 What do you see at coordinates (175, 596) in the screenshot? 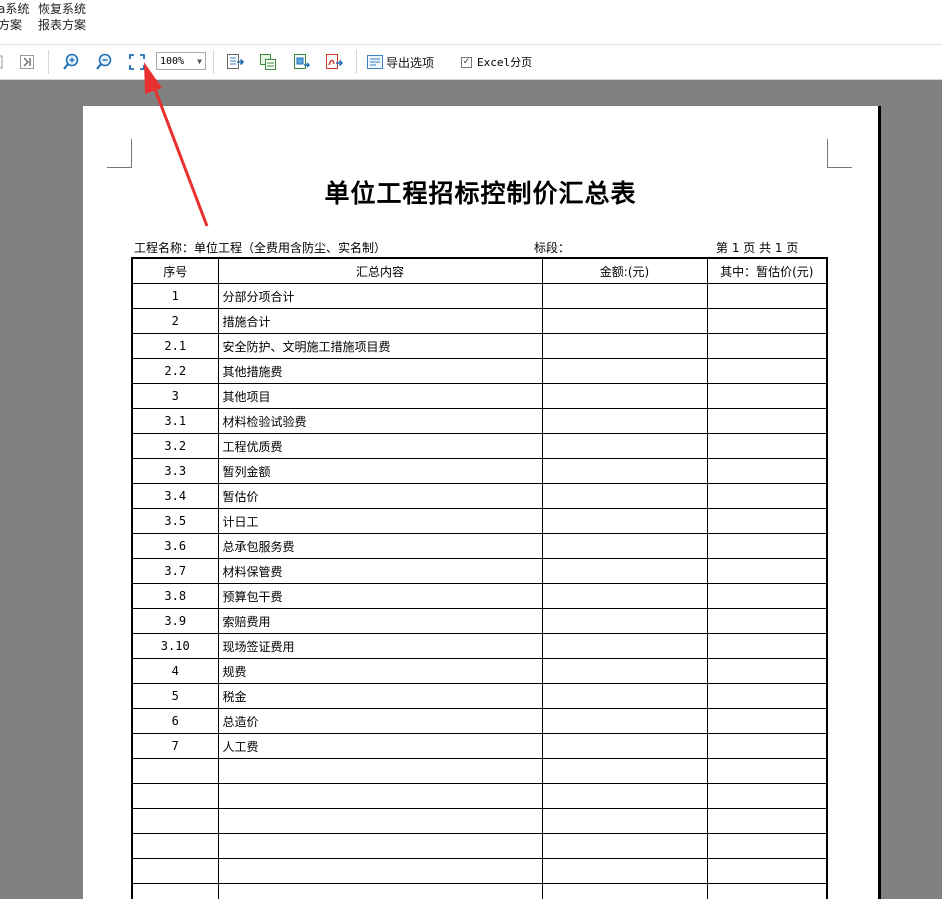
I see `row-seq: 3.8` at bounding box center [175, 596].